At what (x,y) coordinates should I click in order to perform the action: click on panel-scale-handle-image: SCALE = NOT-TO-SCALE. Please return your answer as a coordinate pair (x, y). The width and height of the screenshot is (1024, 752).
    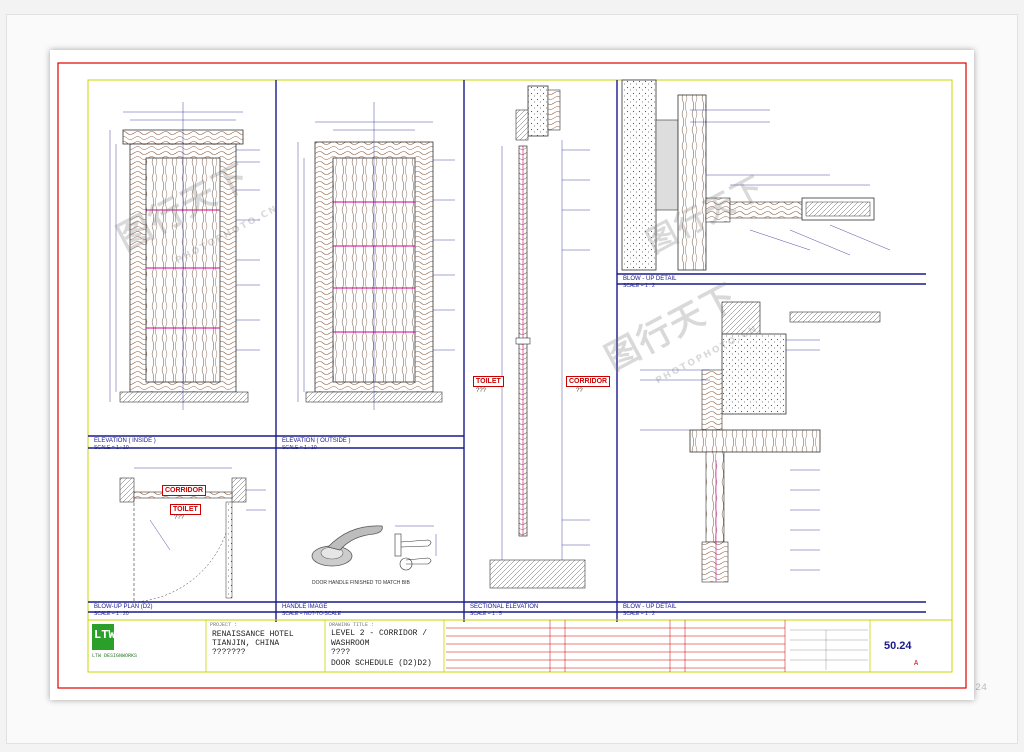
    Looking at the image, I should click on (311, 614).